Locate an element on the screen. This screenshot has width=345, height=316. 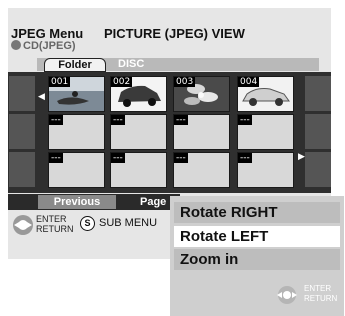
thumbnail-002: 002 is located at coordinates (138, 94).